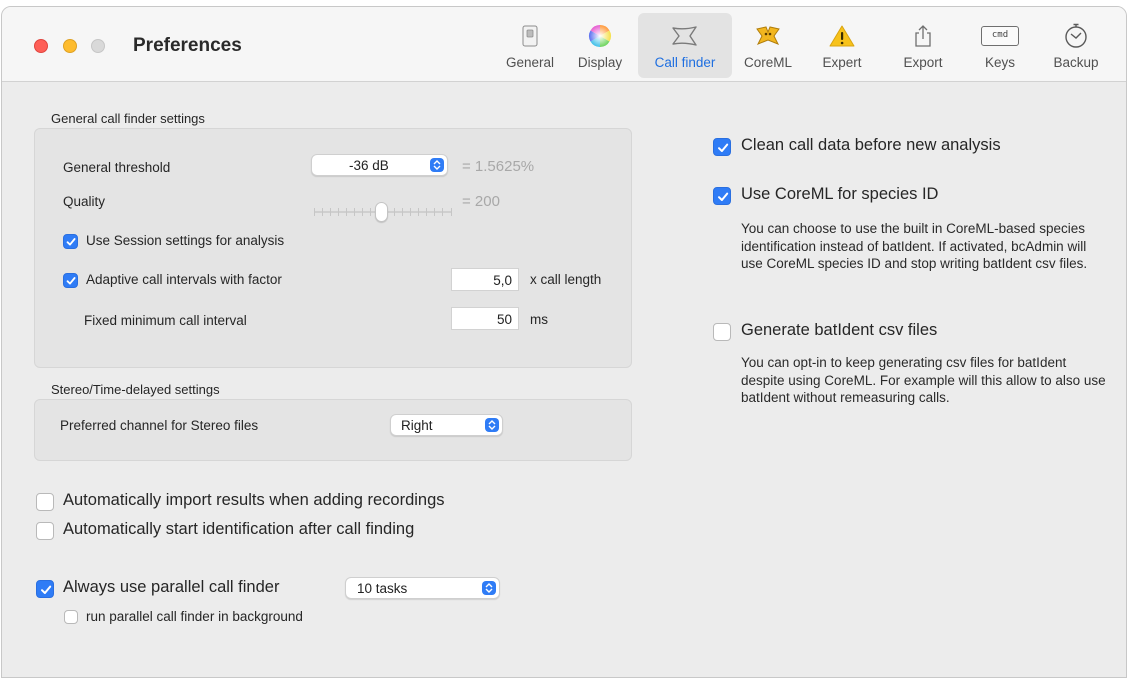  What do you see at coordinates (685, 62) in the screenshot?
I see `tab-call-finder-label: Call finder` at bounding box center [685, 62].